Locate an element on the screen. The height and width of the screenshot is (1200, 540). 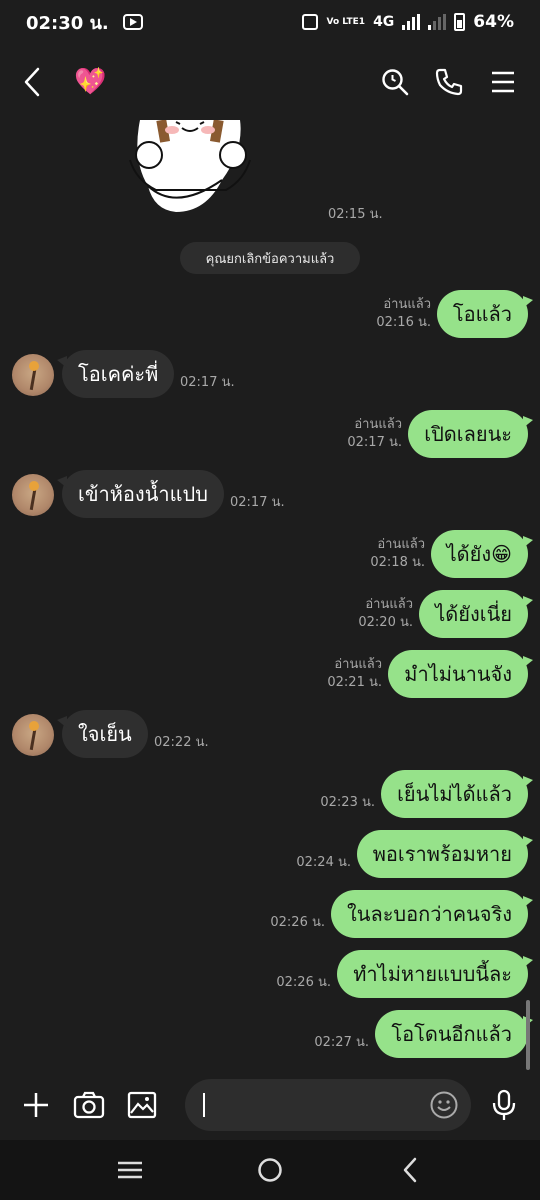
signal-2-icon is located at coordinates (437, 22).